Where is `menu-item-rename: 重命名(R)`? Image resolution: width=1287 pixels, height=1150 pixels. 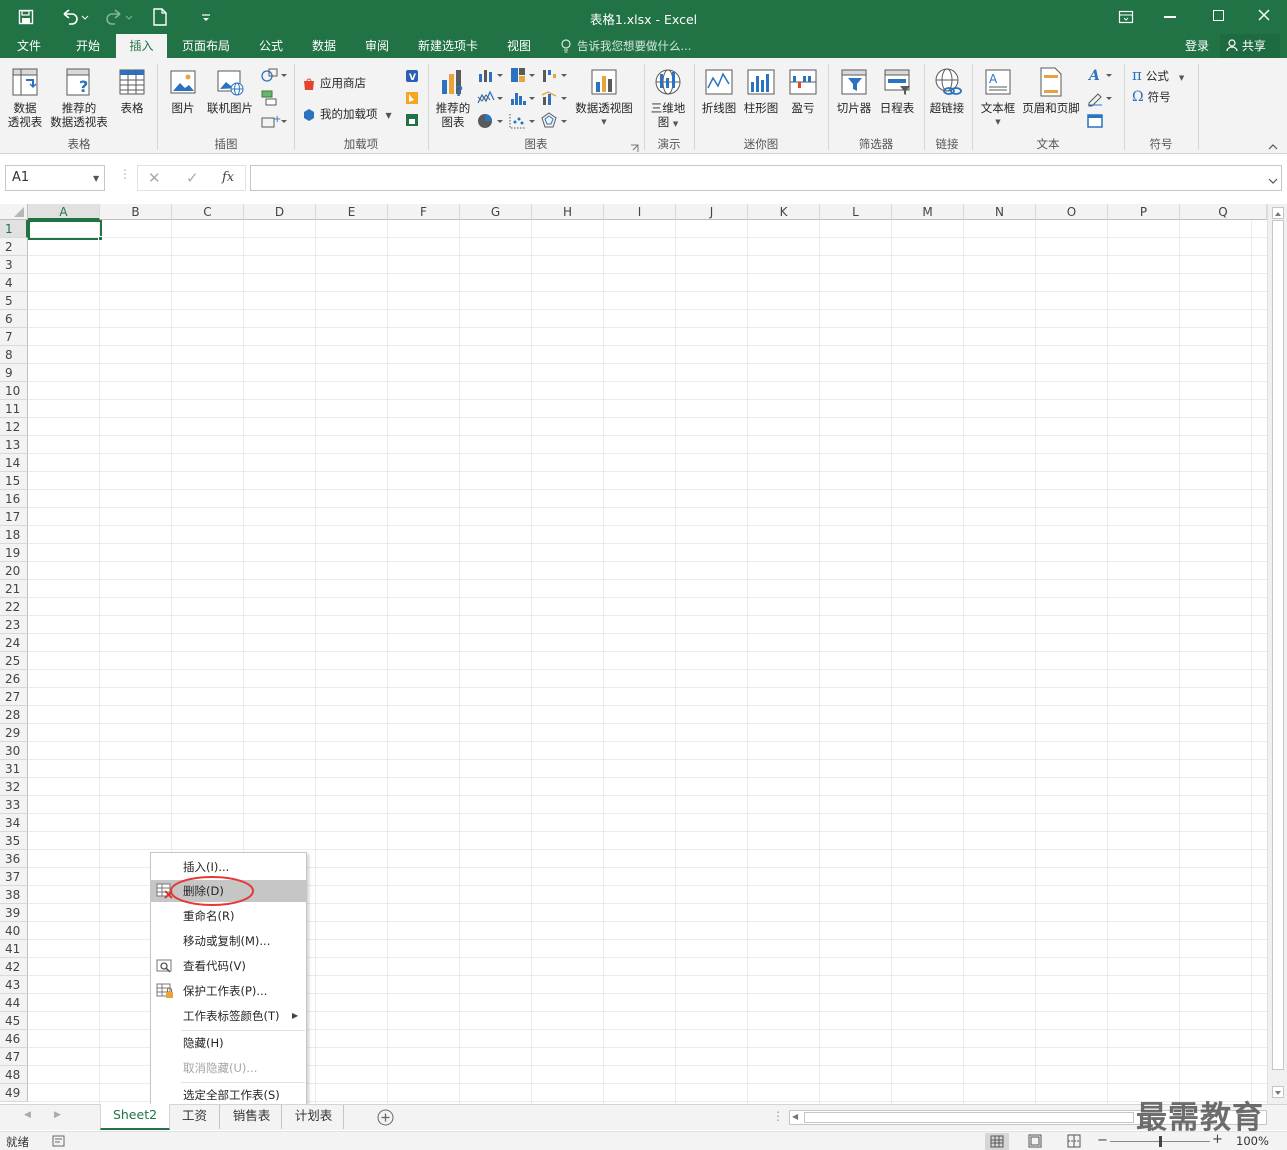 menu-item-rename: 重命名(R) is located at coordinates (228, 916).